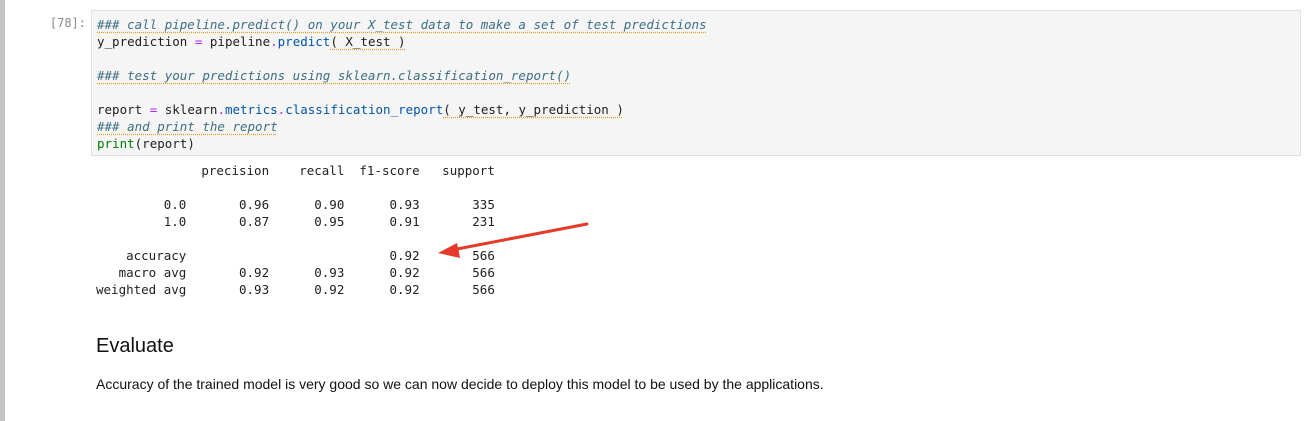  Describe the element at coordinates (513, 240) in the screenshot. I see `red-arrow-annotation` at that location.